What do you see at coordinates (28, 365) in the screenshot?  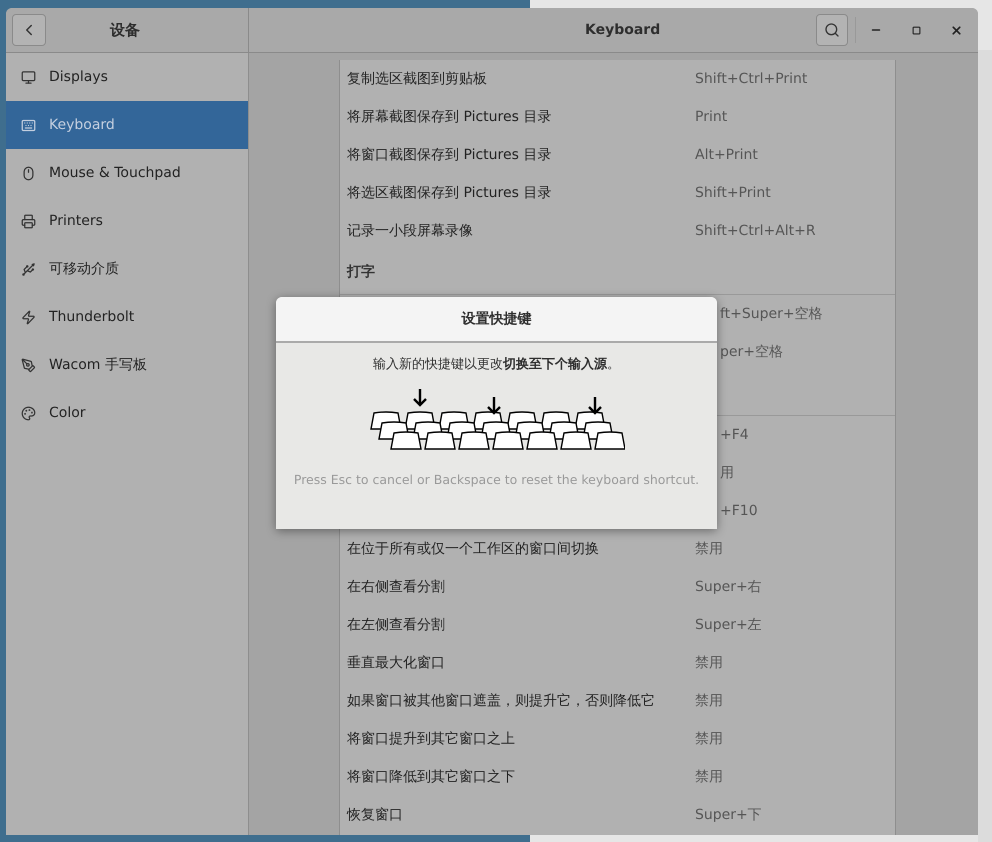 I see `pen-icon` at bounding box center [28, 365].